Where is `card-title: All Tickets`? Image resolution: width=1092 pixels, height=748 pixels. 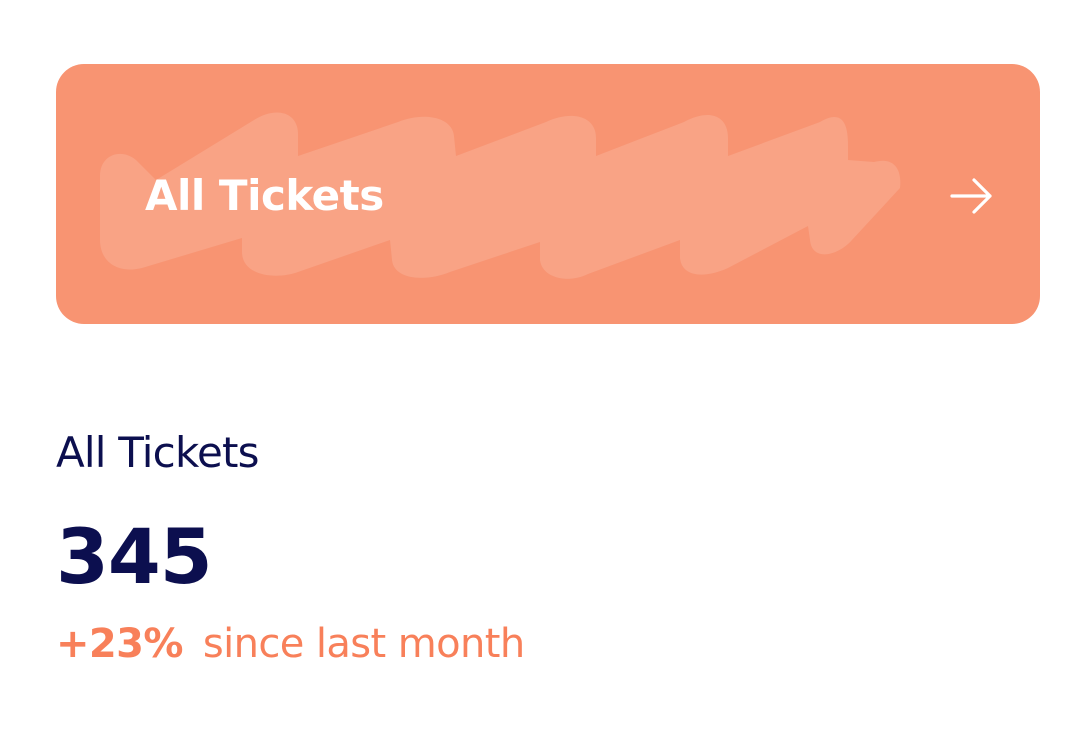 card-title: All Tickets is located at coordinates (264, 195).